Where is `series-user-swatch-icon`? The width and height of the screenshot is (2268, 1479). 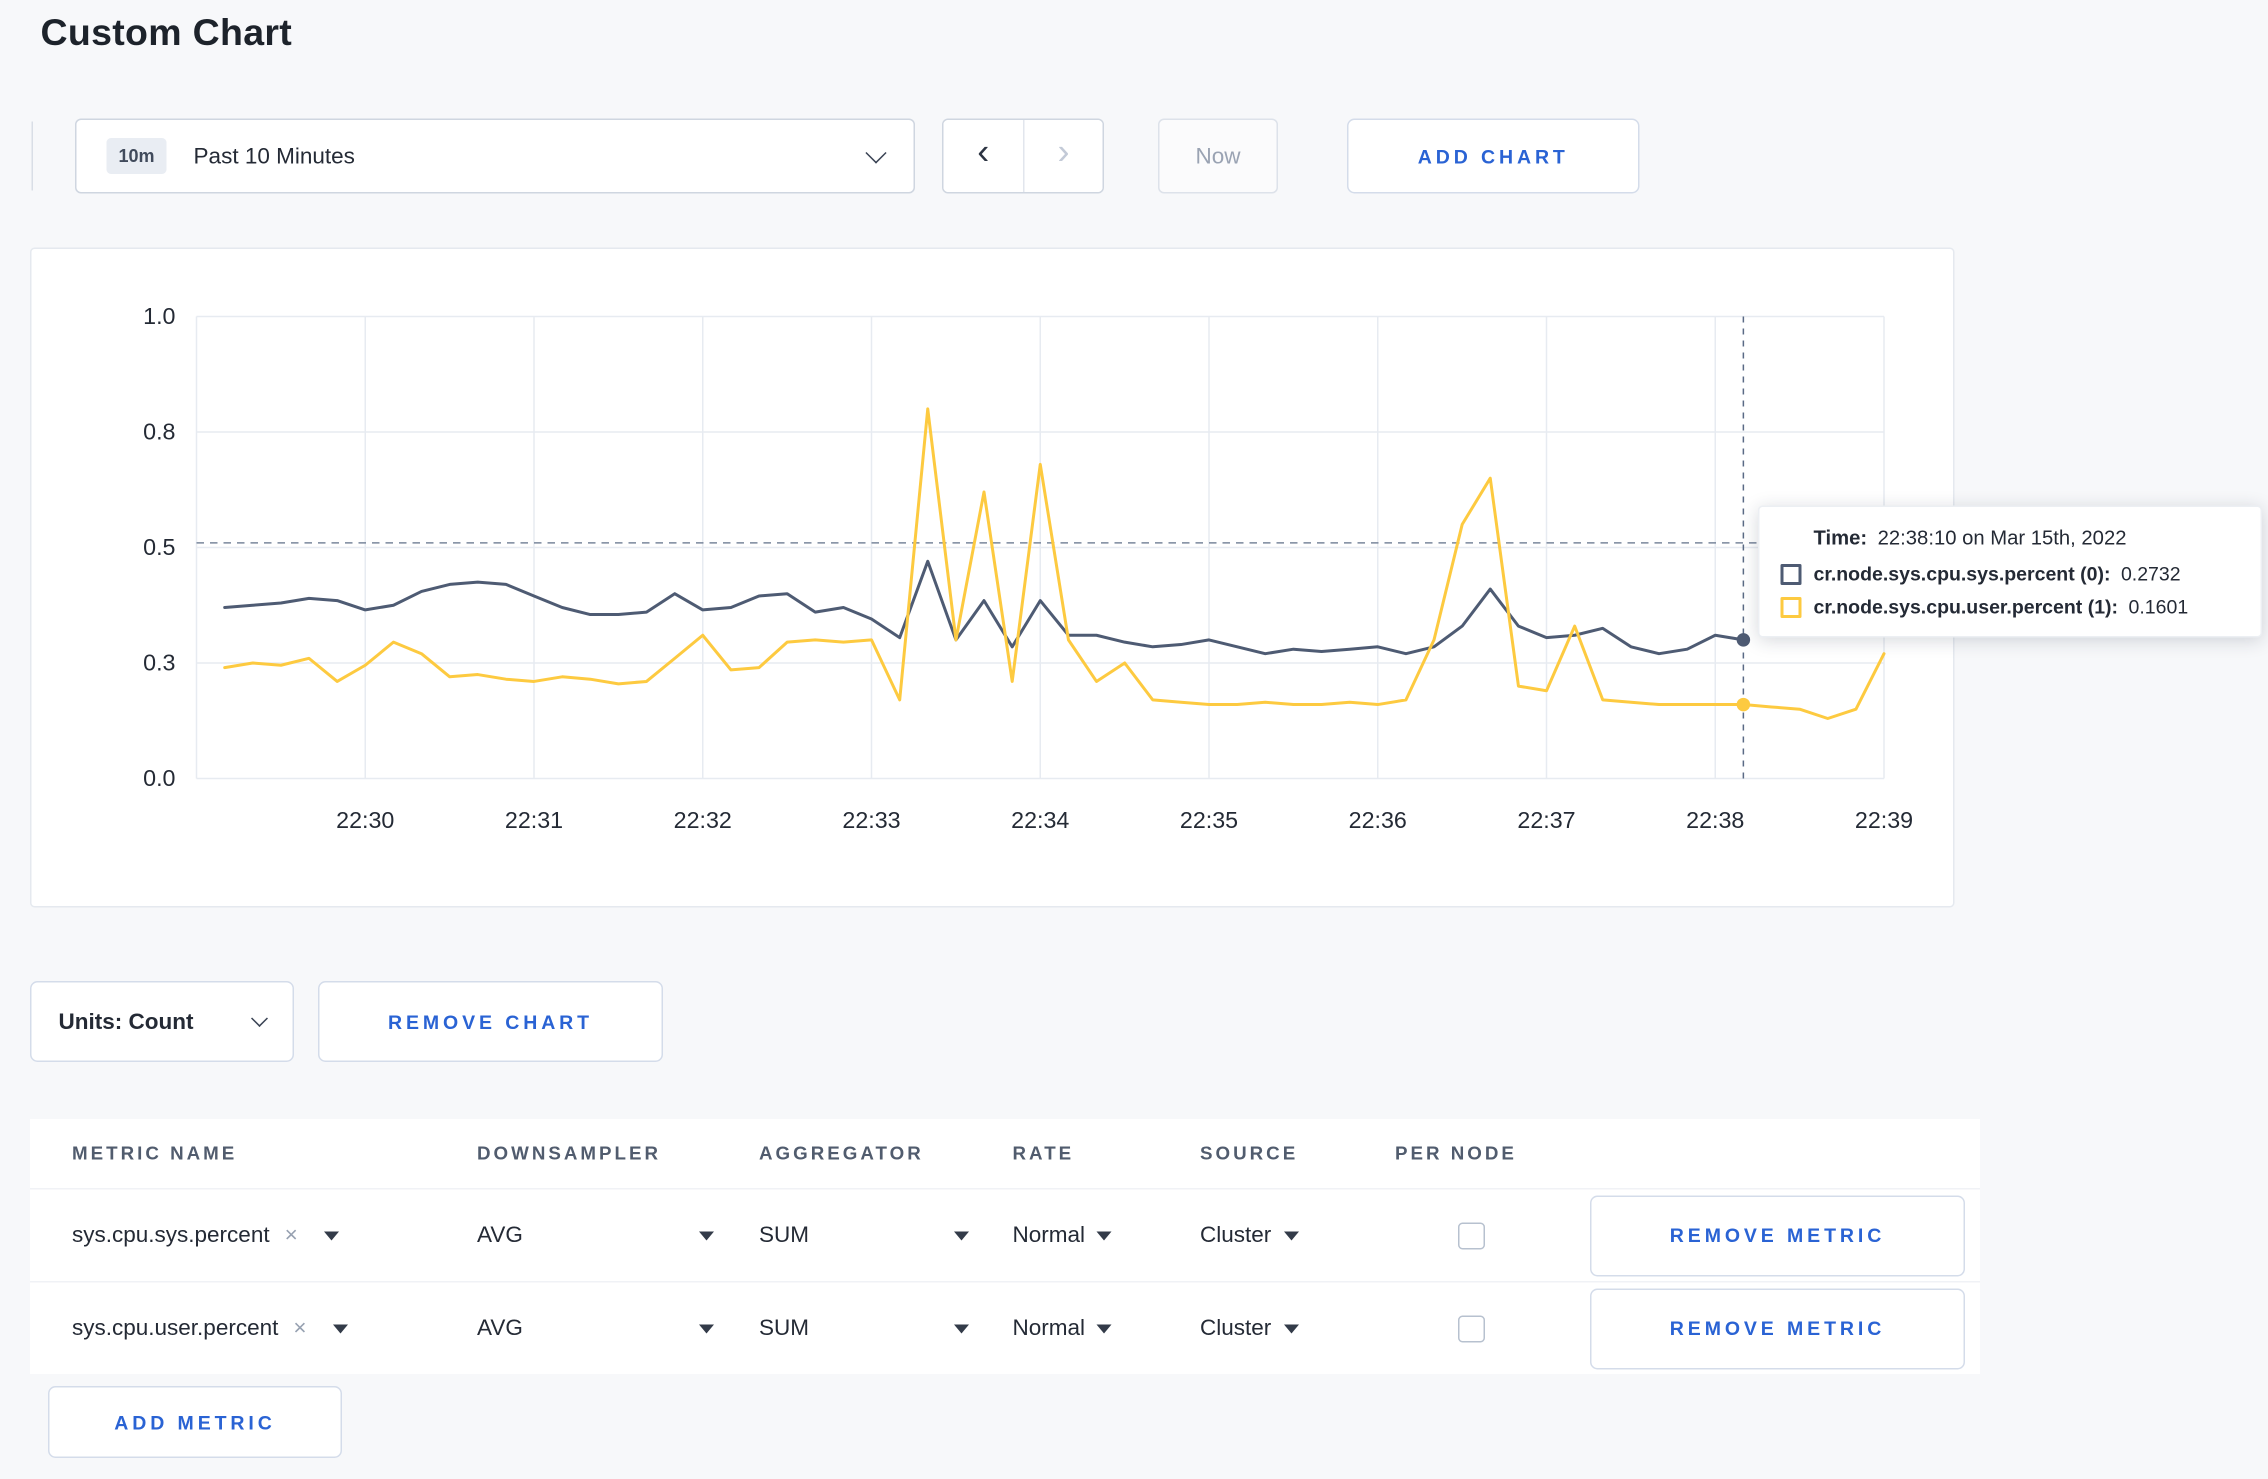 series-user-swatch-icon is located at coordinates (1791, 607).